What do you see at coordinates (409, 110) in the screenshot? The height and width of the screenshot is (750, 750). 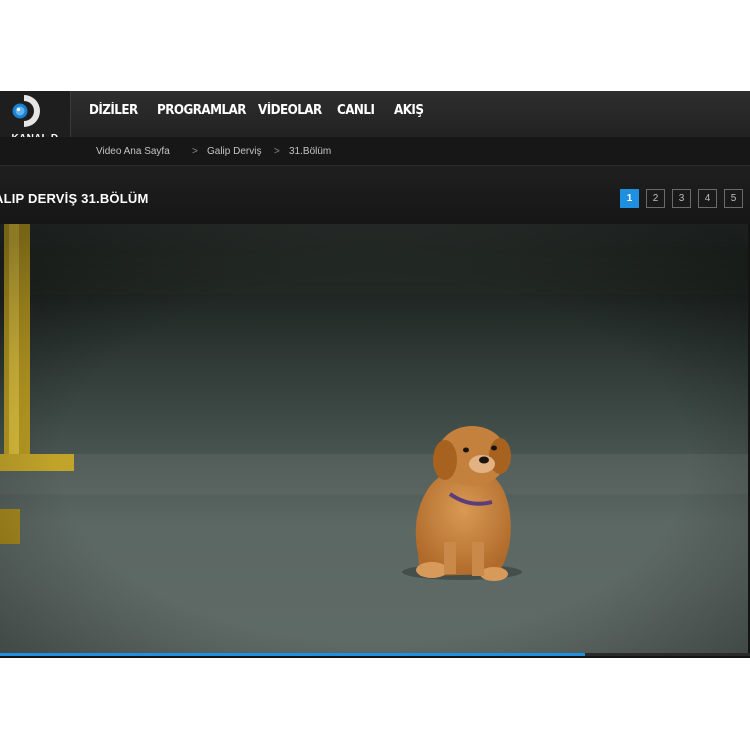 I see `nav-item-akis: AKIŞ` at bounding box center [409, 110].